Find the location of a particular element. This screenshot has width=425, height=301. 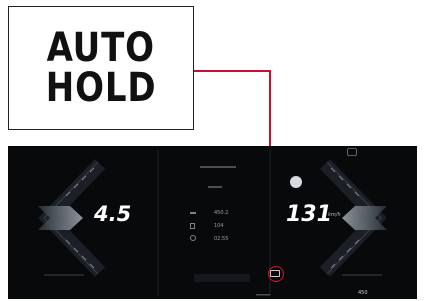

network-icon is located at coordinates (352, 152).